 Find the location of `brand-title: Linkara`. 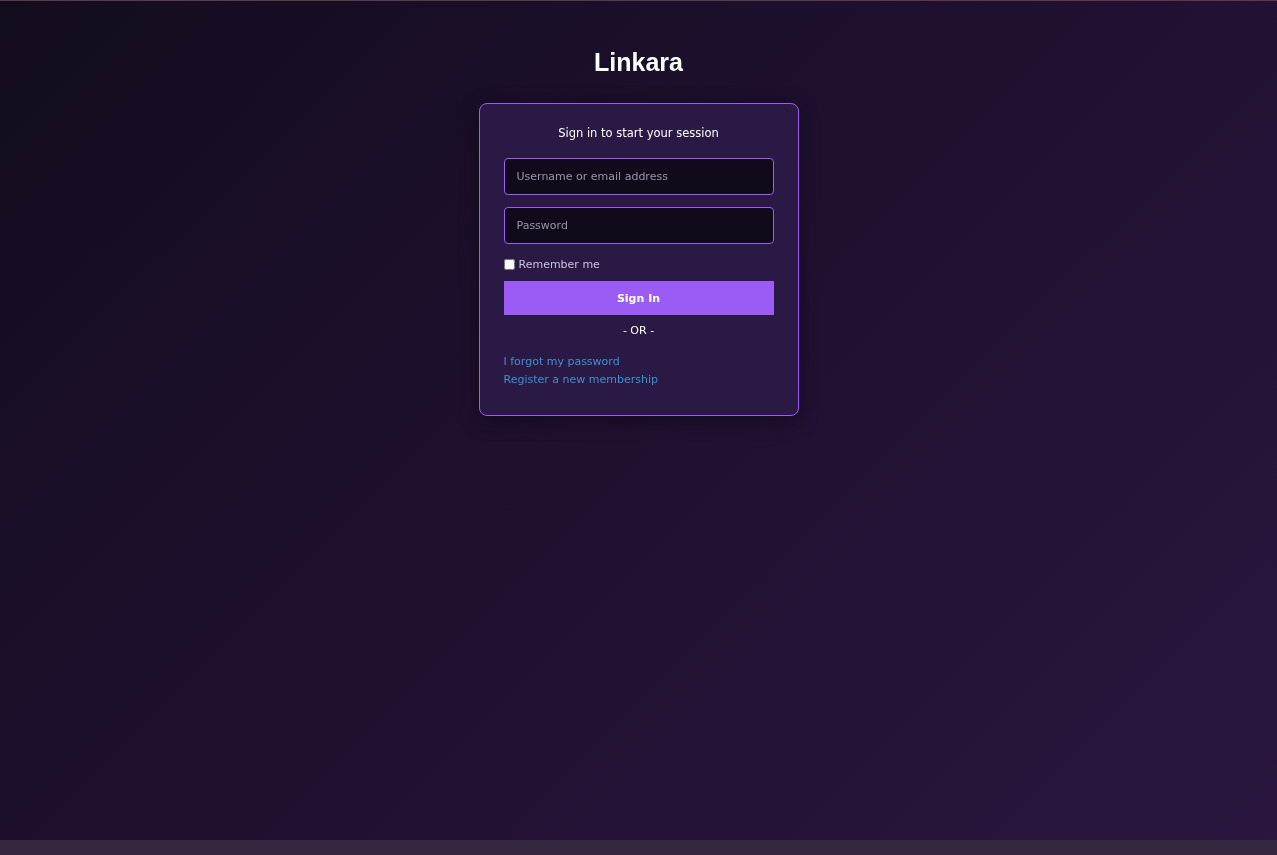

brand-title: Linkara is located at coordinates (638, 62).